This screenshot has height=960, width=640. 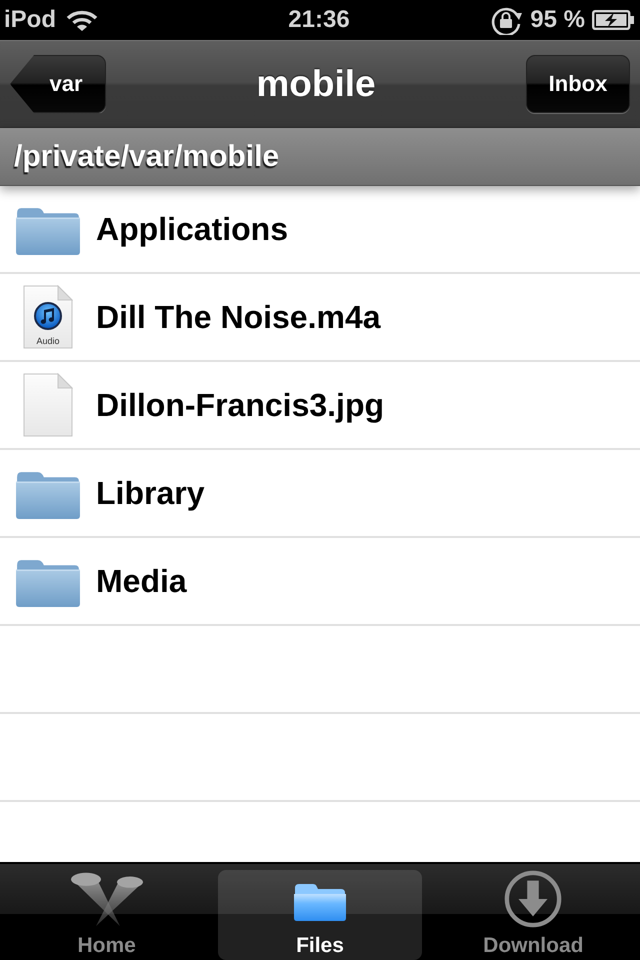 What do you see at coordinates (320, 494) in the screenshot?
I see `file-row: Library` at bounding box center [320, 494].